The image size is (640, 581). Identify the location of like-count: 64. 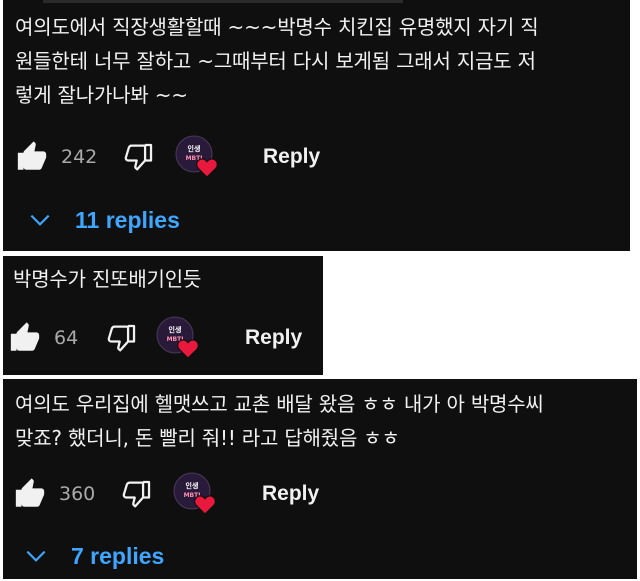
(66, 338).